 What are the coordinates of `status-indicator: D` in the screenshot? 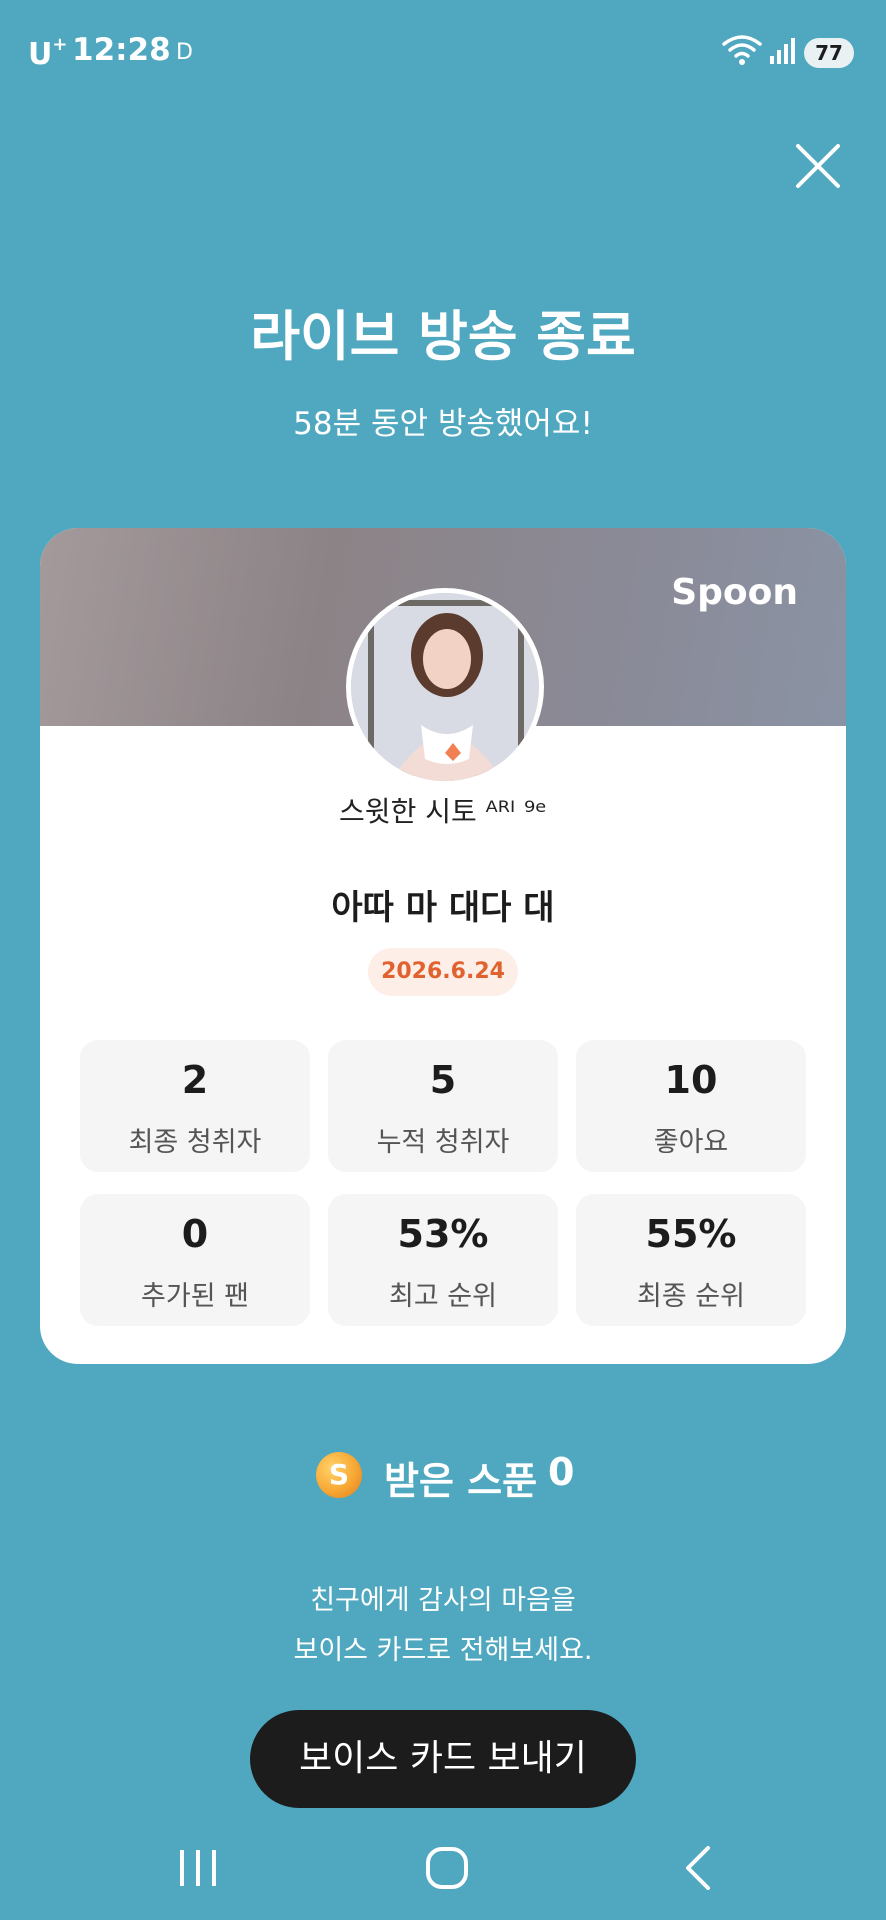 It's located at (184, 52).